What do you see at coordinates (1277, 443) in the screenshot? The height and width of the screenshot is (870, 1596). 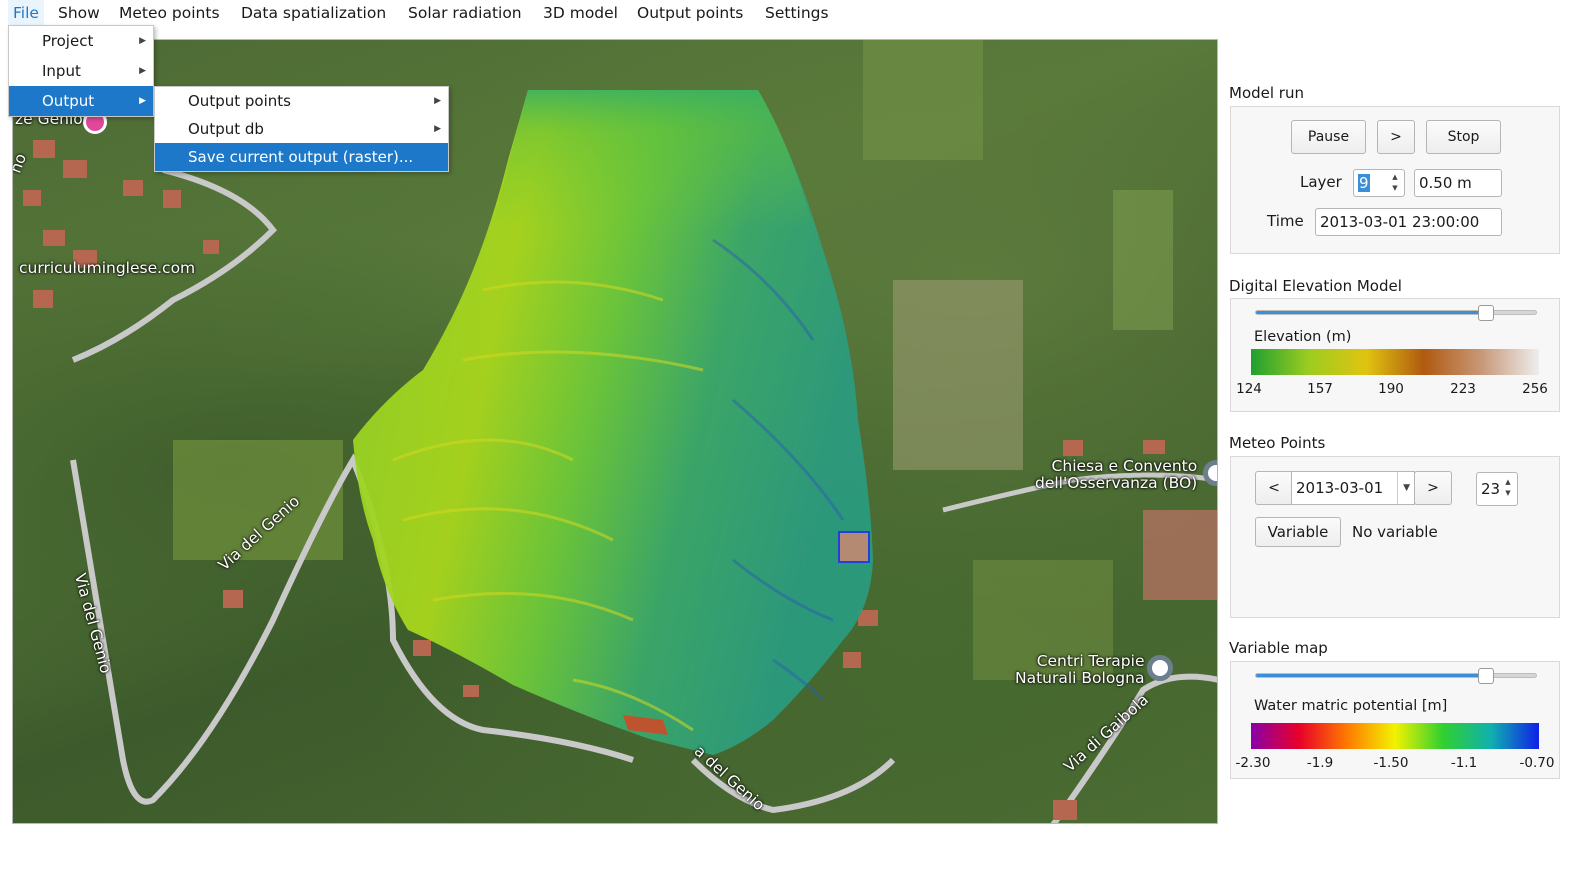 I see `meteo-title: Meteo Points` at bounding box center [1277, 443].